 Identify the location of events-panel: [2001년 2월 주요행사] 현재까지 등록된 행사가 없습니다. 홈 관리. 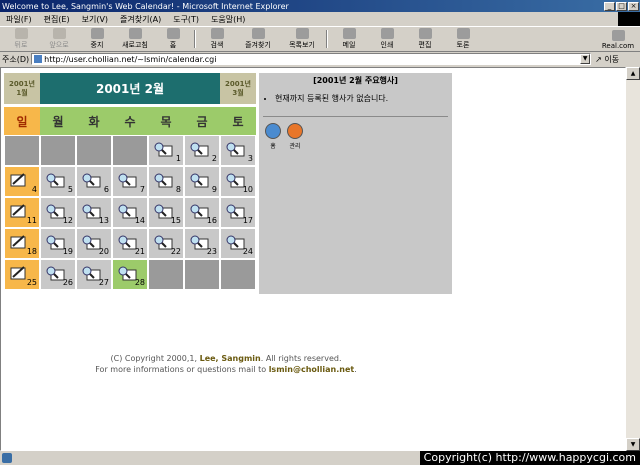
(355, 183).